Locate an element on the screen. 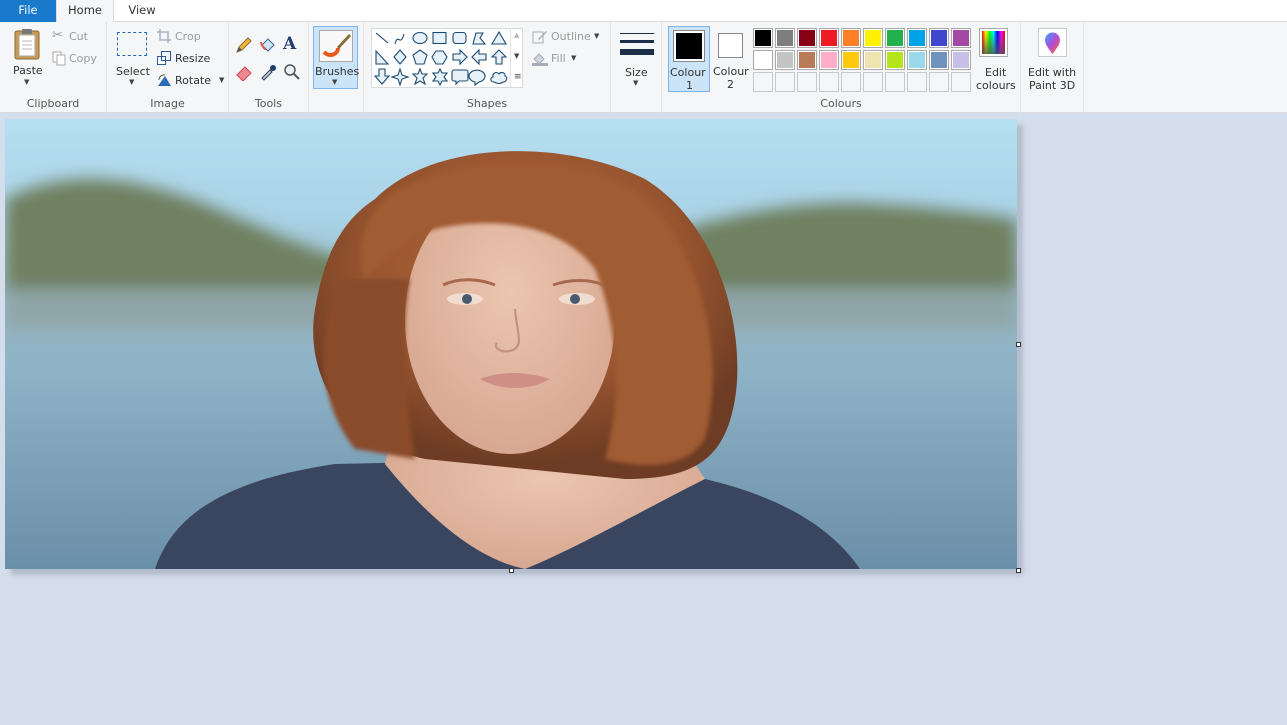 This screenshot has width=1287, height=725. up-arrow-shape-icon is located at coordinates (499, 57).